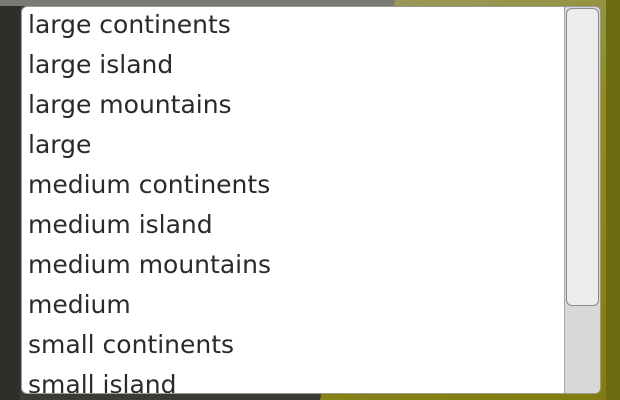  I want to click on vertical-scrollbar, so click(582, 200).